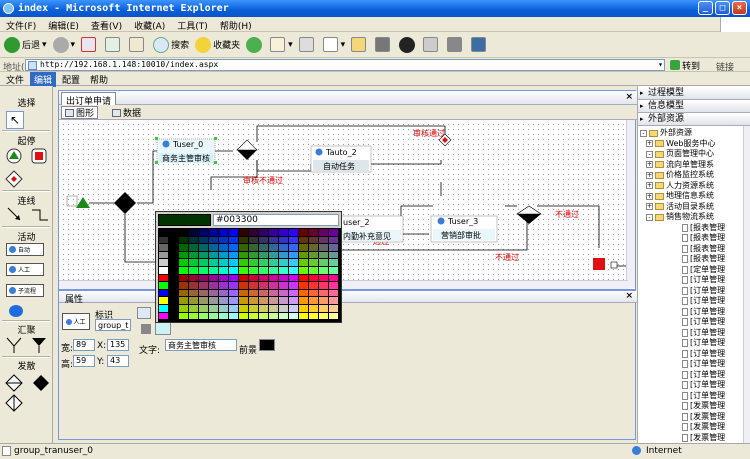 Image resolution: width=750 pixels, height=459 pixels. Describe the element at coordinates (333, 44) in the screenshot. I see `edit-button: ▾` at that location.